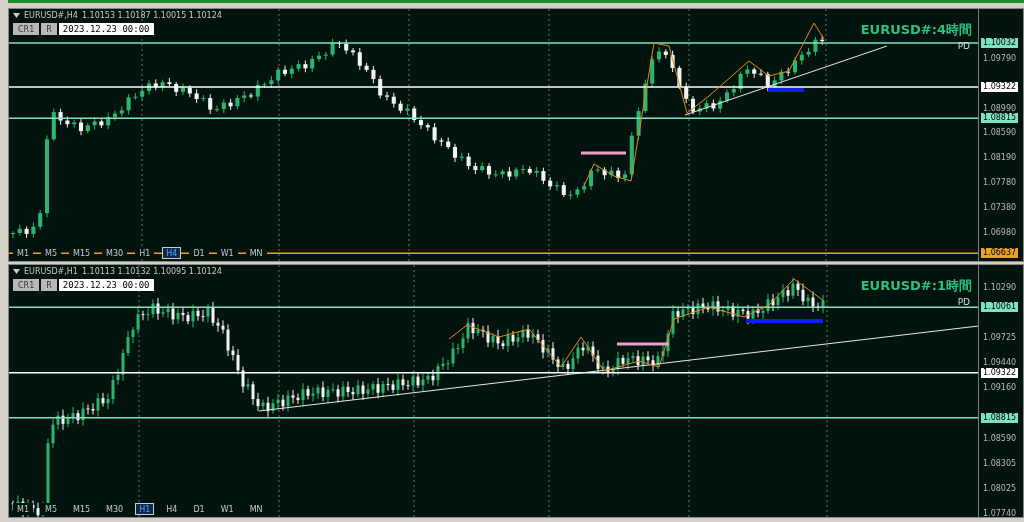 This screenshot has width=1024, height=522. I want to click on price-tick: 1.08190, so click(1000, 157).